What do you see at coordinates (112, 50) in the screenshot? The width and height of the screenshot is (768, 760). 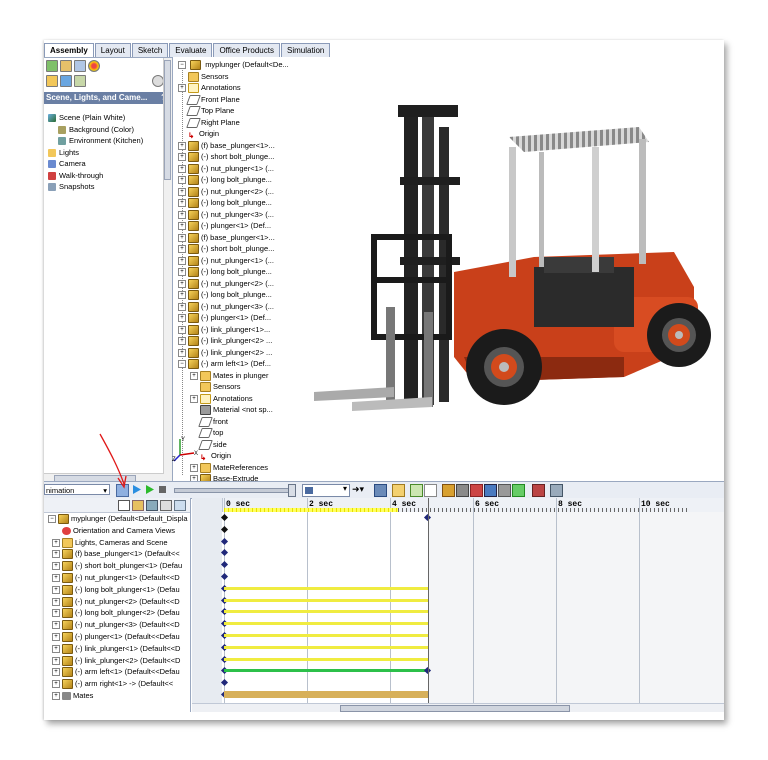 I see `tab-layout: Layout` at bounding box center [112, 50].